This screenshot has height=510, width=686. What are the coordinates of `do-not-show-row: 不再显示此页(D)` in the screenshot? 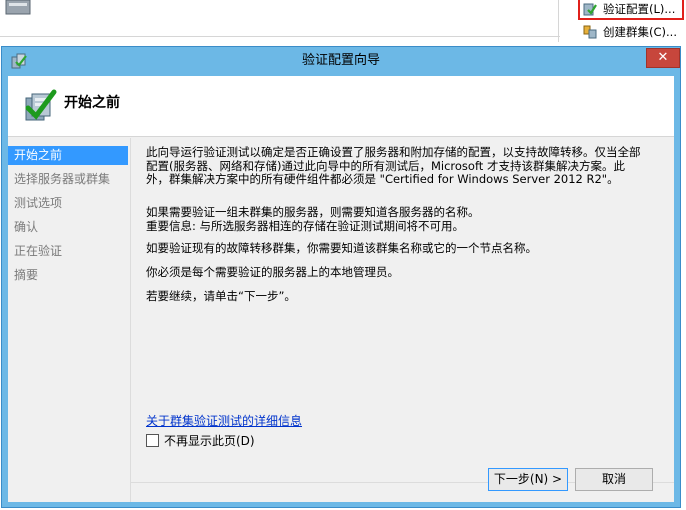 It's located at (200, 440).